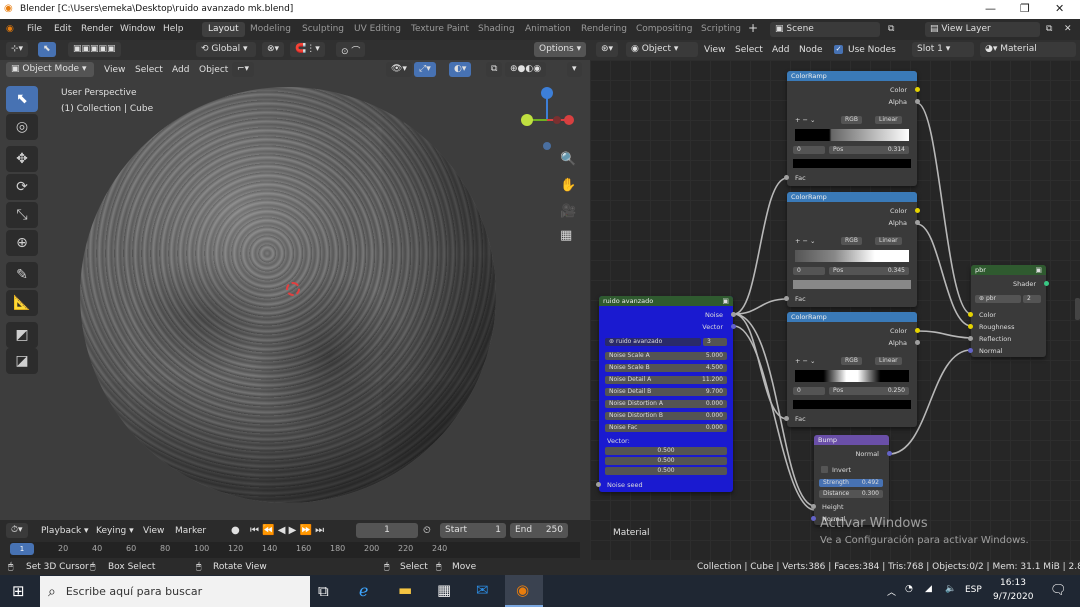 The height and width of the screenshot is (607, 1080). What do you see at coordinates (666, 368) in the screenshot?
I see `field-noise-scale-b: Noise Scale B 4.500` at bounding box center [666, 368].